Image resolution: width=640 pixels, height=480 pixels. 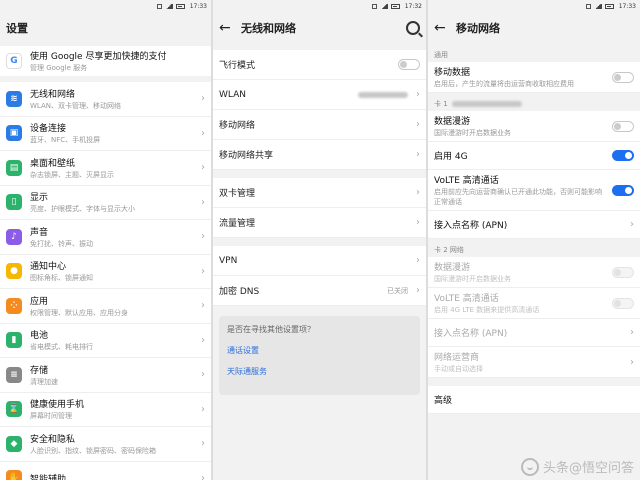 What do you see at coordinates (319, 155) in the screenshot?
I see `tethering-row: 移动网络共享 ›` at bounding box center [319, 155].